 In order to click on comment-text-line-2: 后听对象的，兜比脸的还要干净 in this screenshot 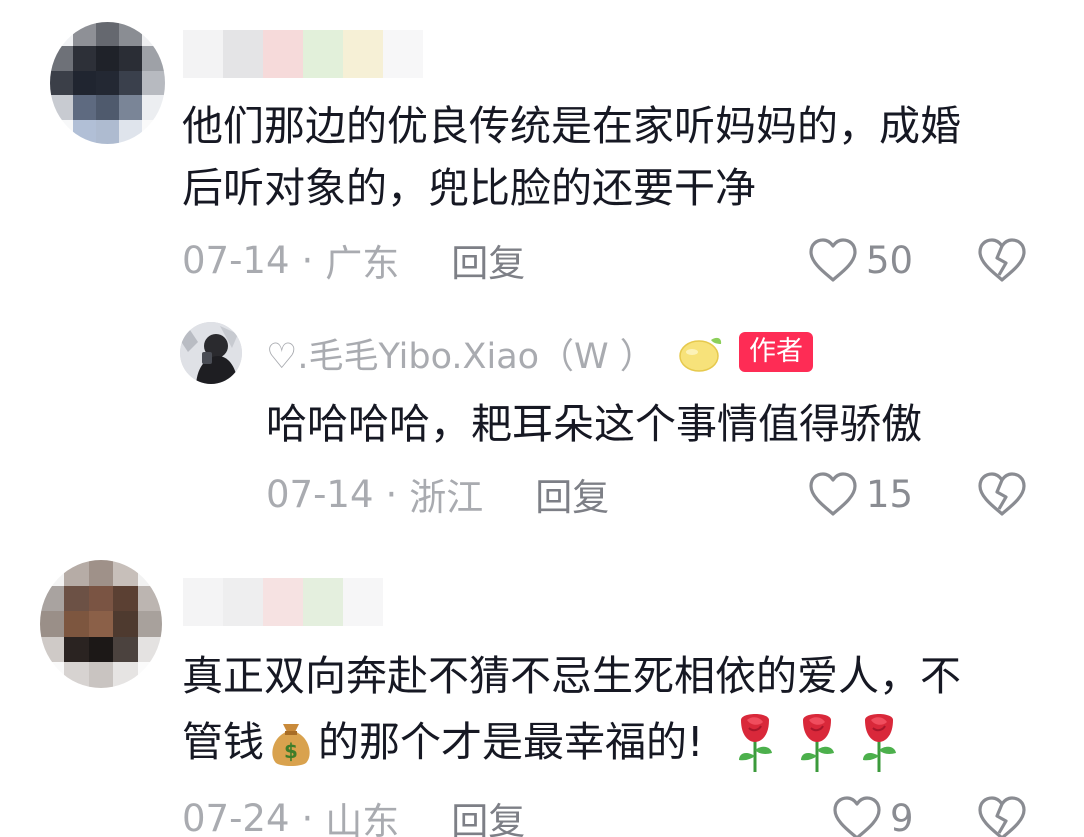, I will do `click(469, 188)`.